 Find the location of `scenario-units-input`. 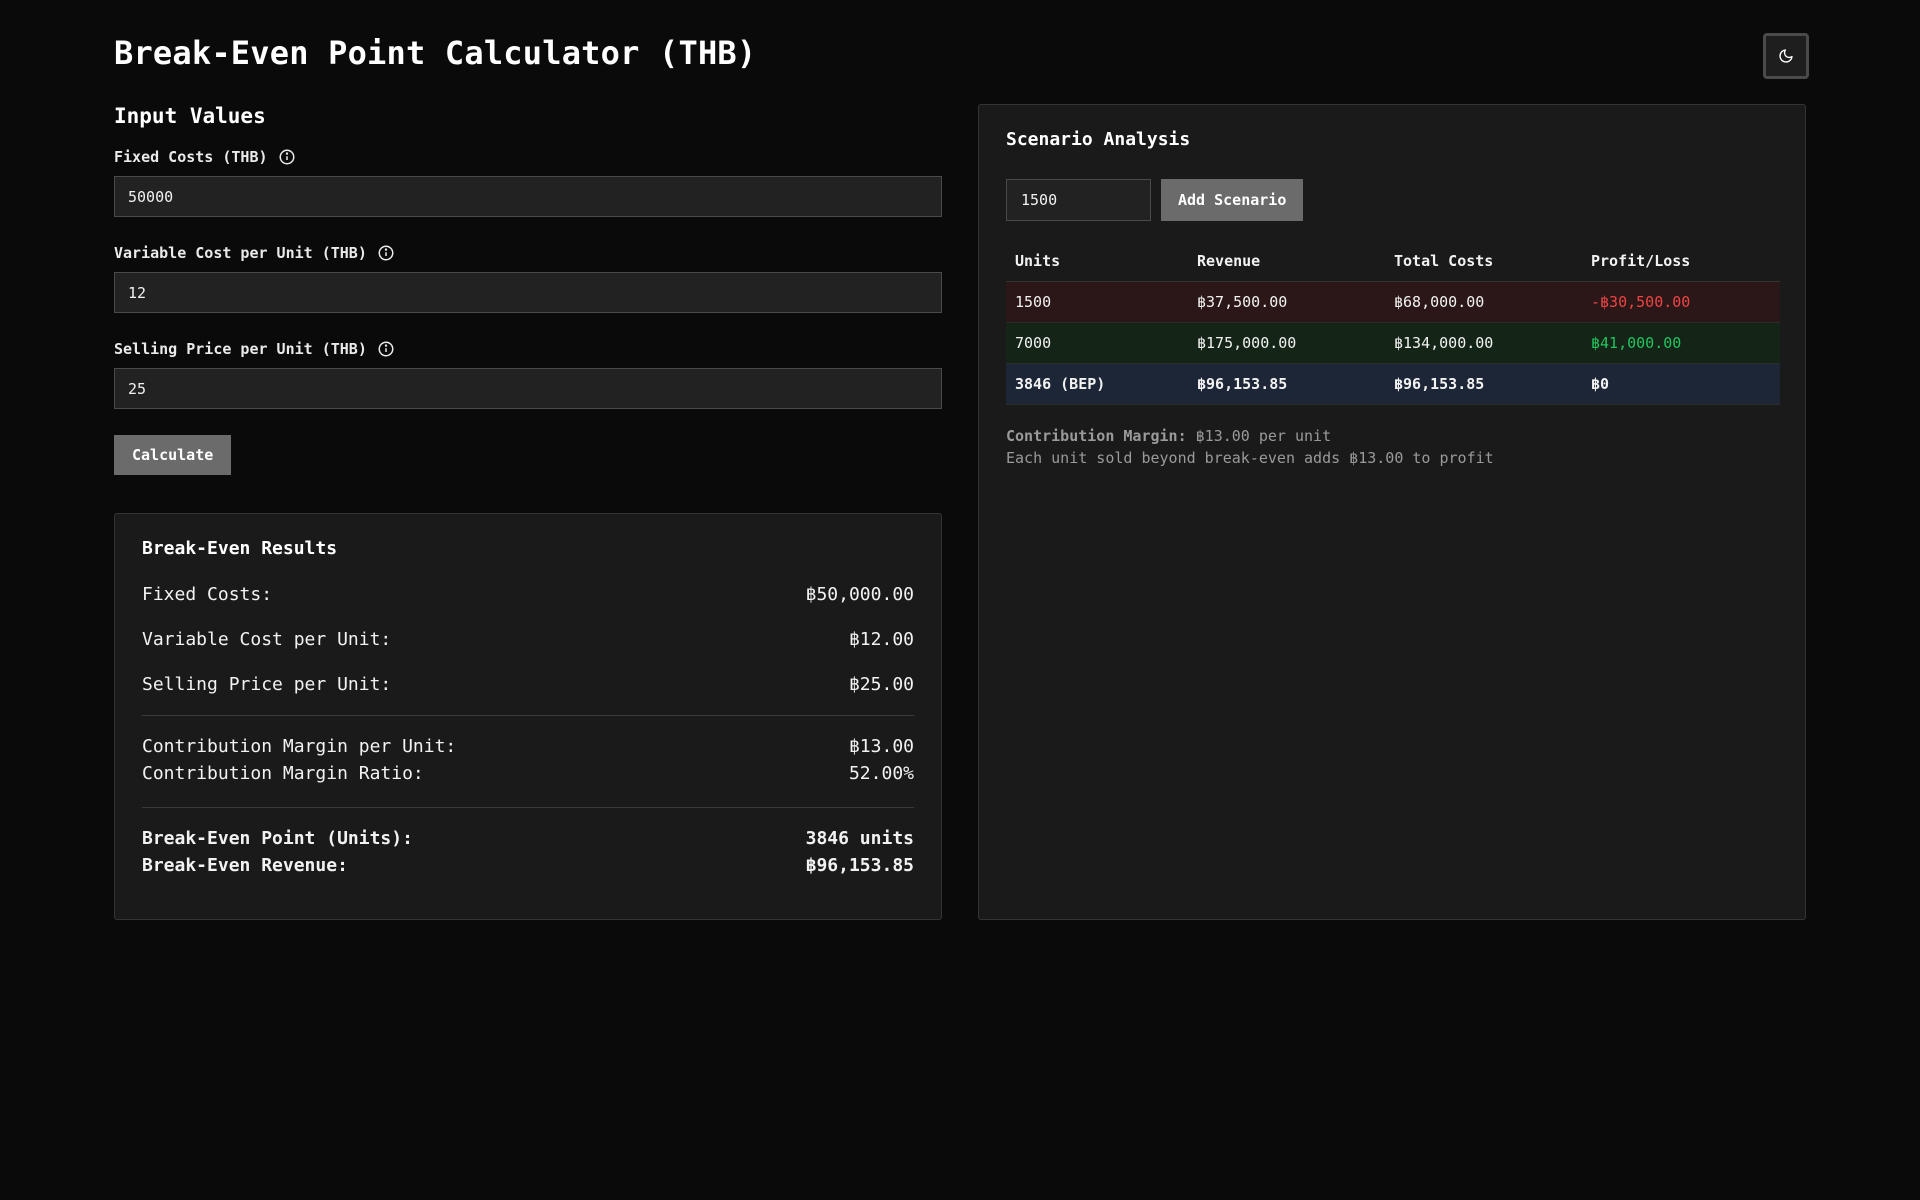

scenario-units-input is located at coordinates (1078, 200).